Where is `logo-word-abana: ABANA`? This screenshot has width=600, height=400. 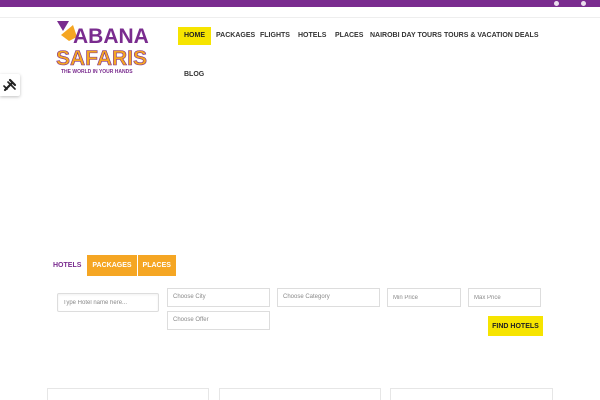
logo-word-abana: ABANA is located at coordinates (111, 36).